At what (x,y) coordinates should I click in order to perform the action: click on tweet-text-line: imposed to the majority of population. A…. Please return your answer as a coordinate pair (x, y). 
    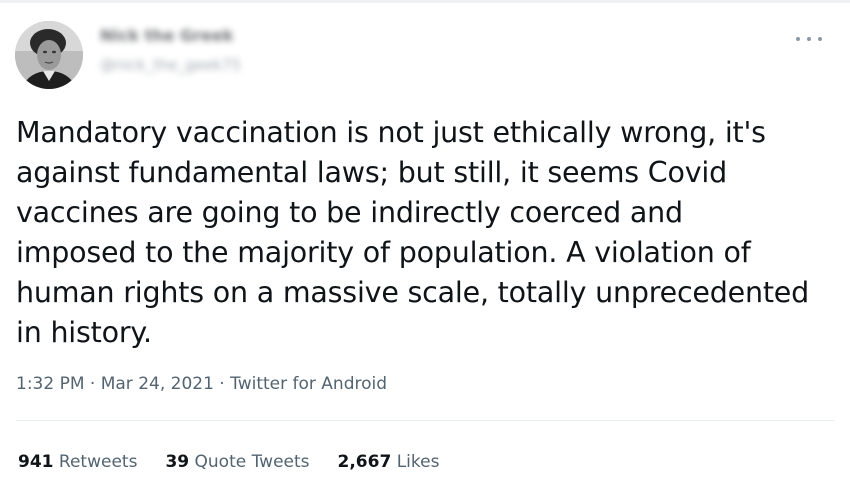
    Looking at the image, I should click on (383, 252).